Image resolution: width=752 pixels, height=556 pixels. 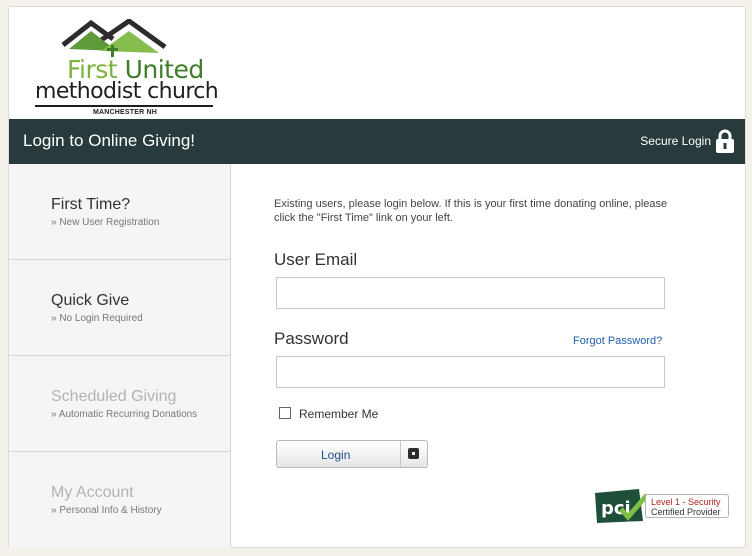 I want to click on sidebar-item-title: Scheduled Giving, so click(x=114, y=396).